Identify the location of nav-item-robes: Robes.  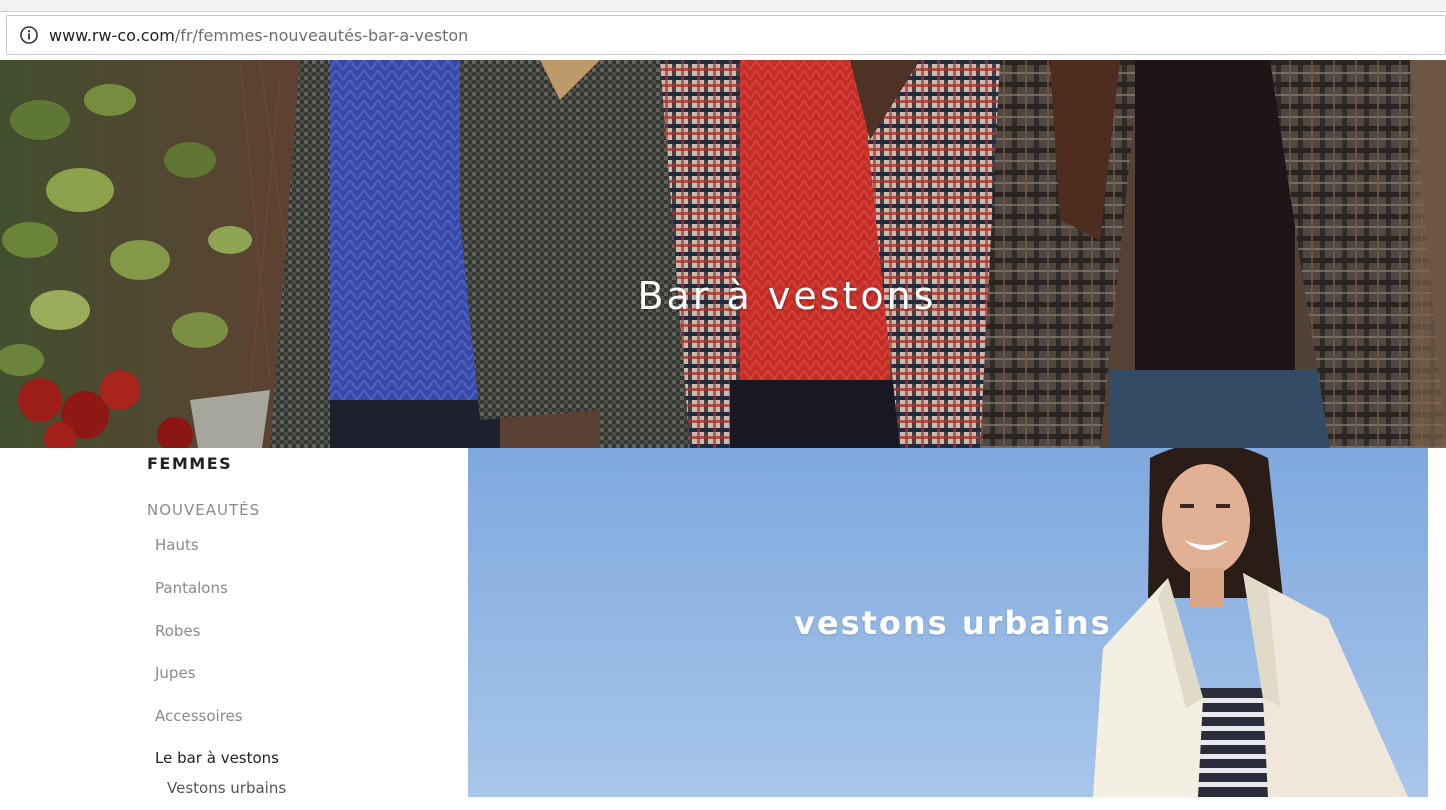
(178, 631).